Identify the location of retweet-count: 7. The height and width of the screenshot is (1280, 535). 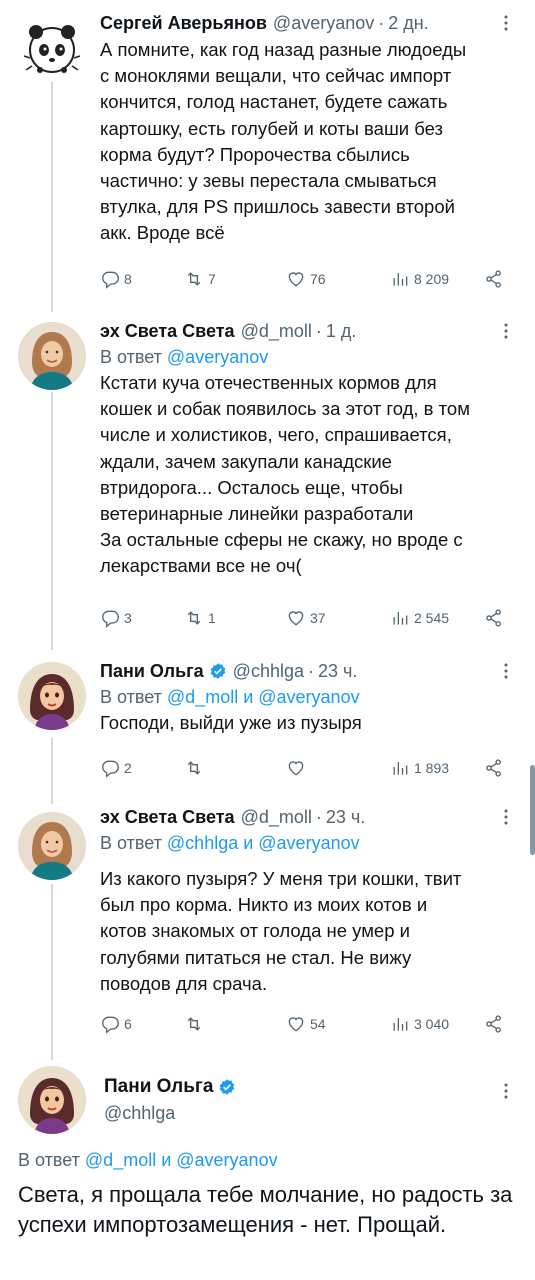
(212, 279).